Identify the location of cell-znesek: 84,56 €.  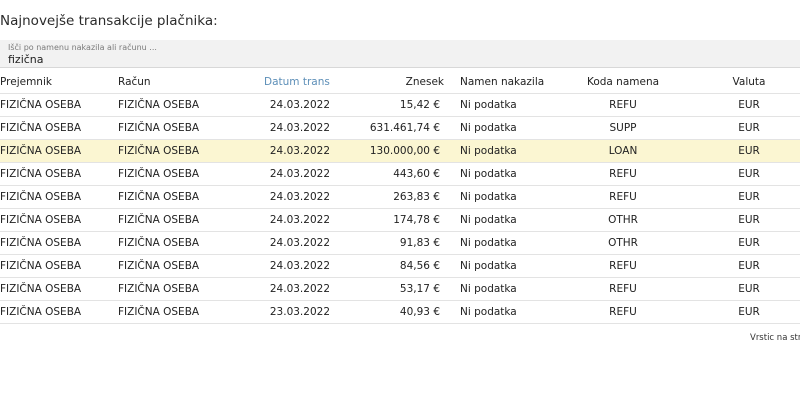
(389, 266).